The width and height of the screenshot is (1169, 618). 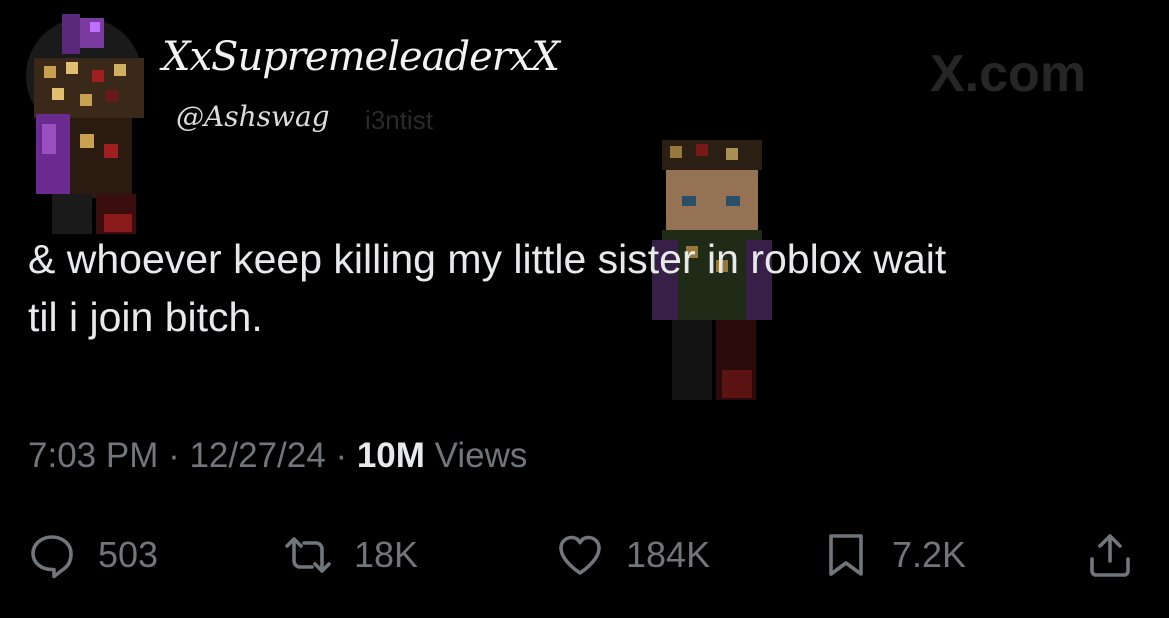 What do you see at coordinates (399, 120) in the screenshot?
I see `author-handle-ghost: i3ntist` at bounding box center [399, 120].